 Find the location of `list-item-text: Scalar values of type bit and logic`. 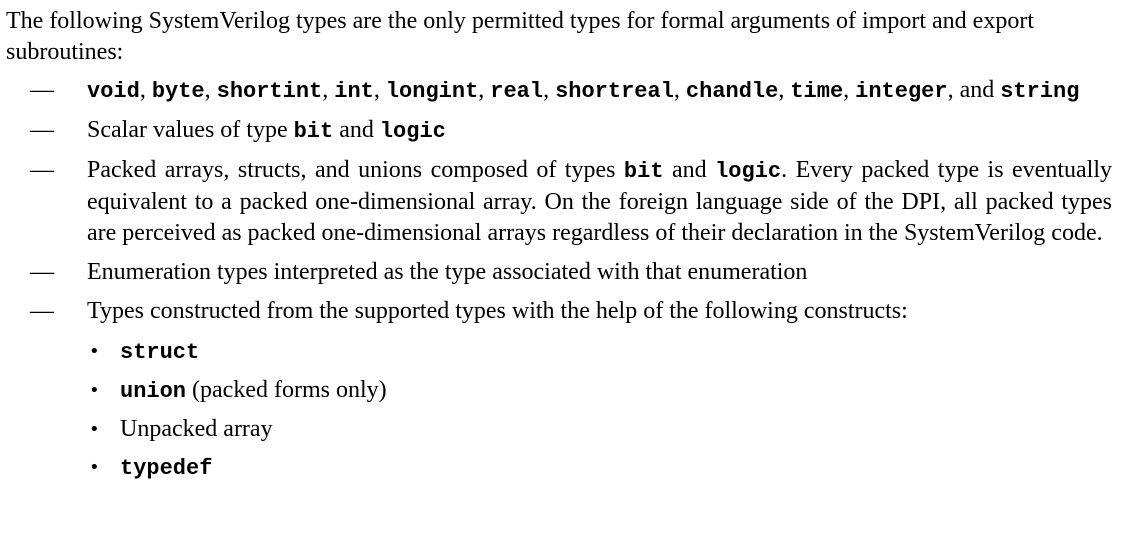

list-item-text: Scalar values of type bit and logic is located at coordinates (266, 130).